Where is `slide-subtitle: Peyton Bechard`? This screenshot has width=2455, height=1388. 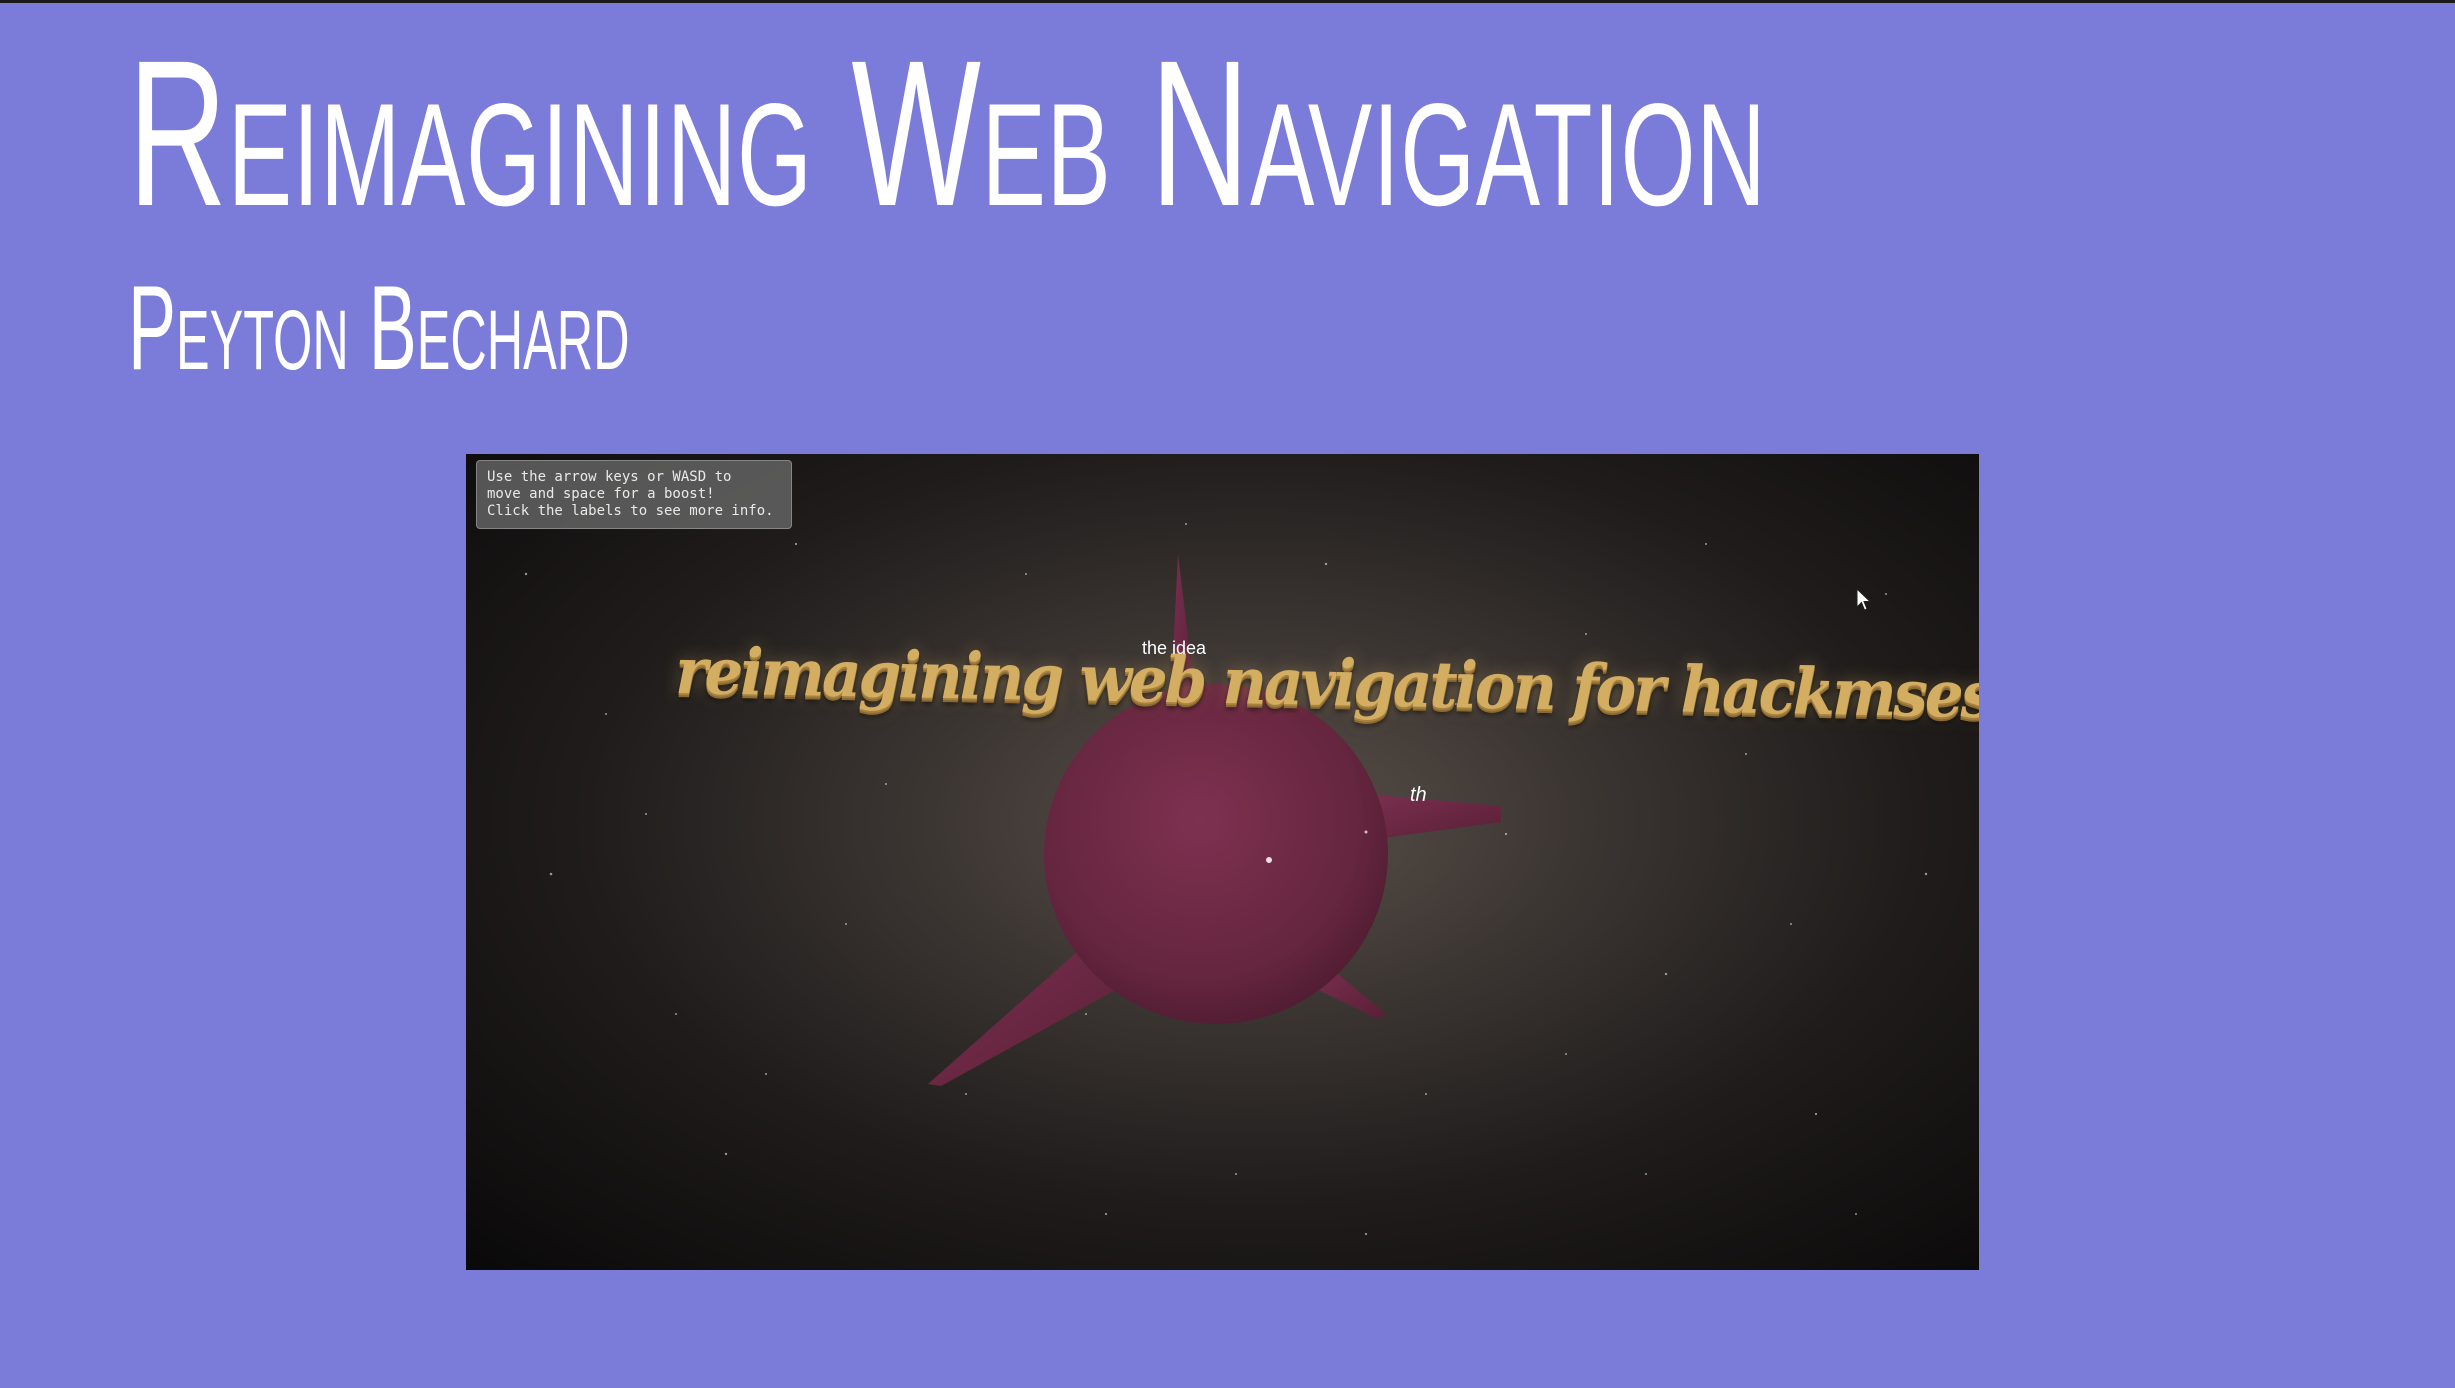 slide-subtitle: Peyton Bechard is located at coordinates (379, 328).